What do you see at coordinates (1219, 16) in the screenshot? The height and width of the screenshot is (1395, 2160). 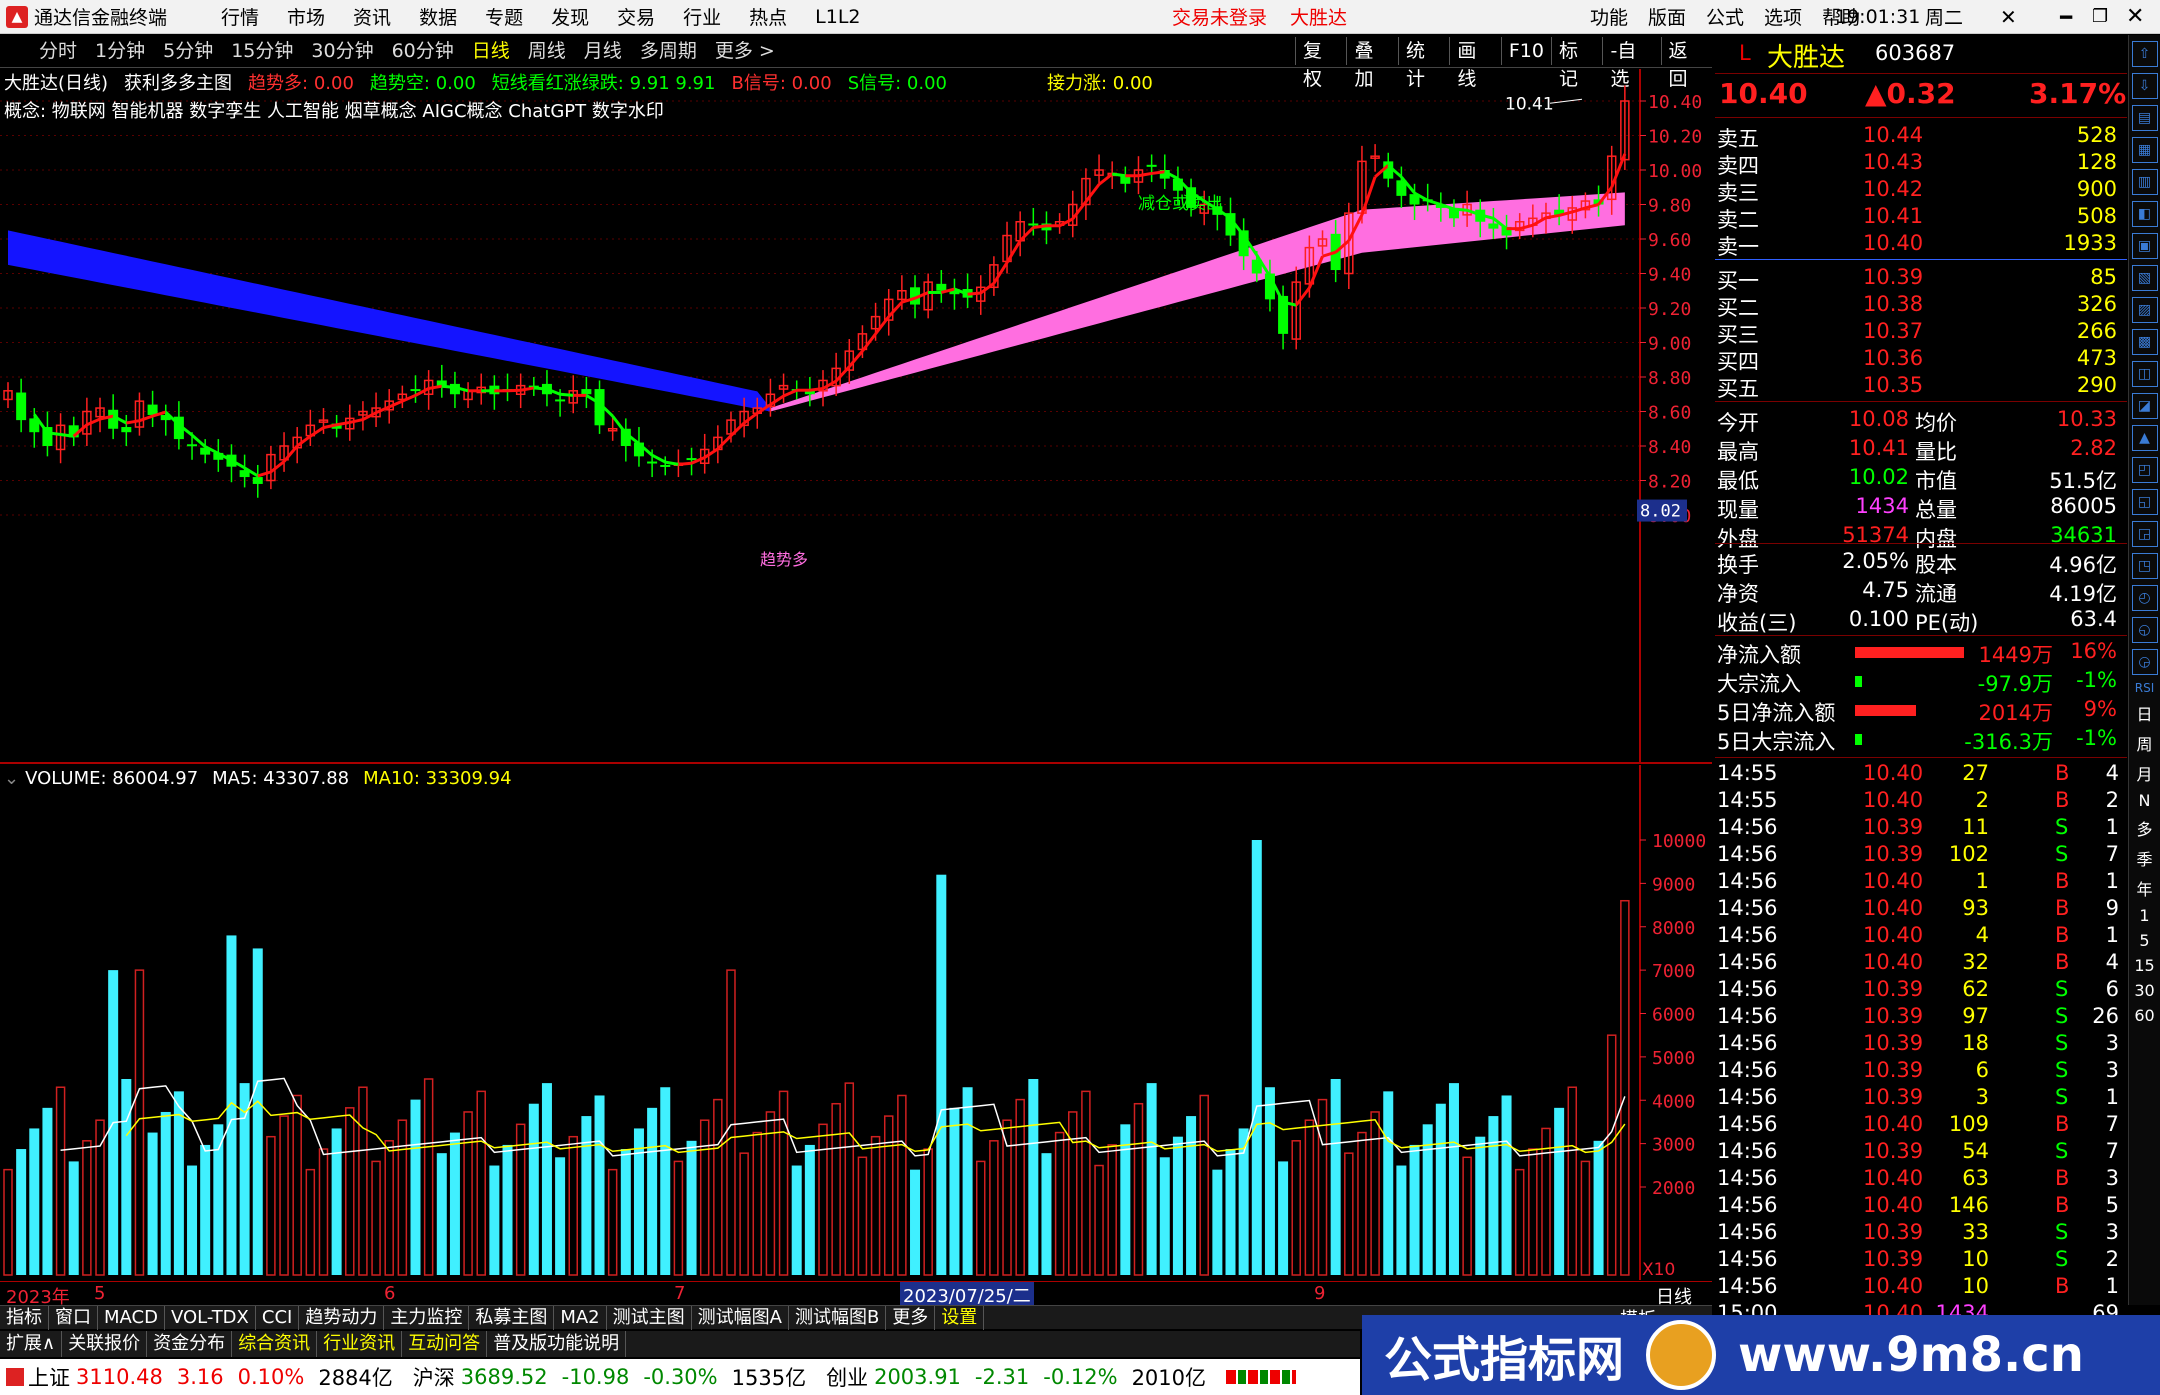 I see `login-status: 交易未登录` at bounding box center [1219, 16].